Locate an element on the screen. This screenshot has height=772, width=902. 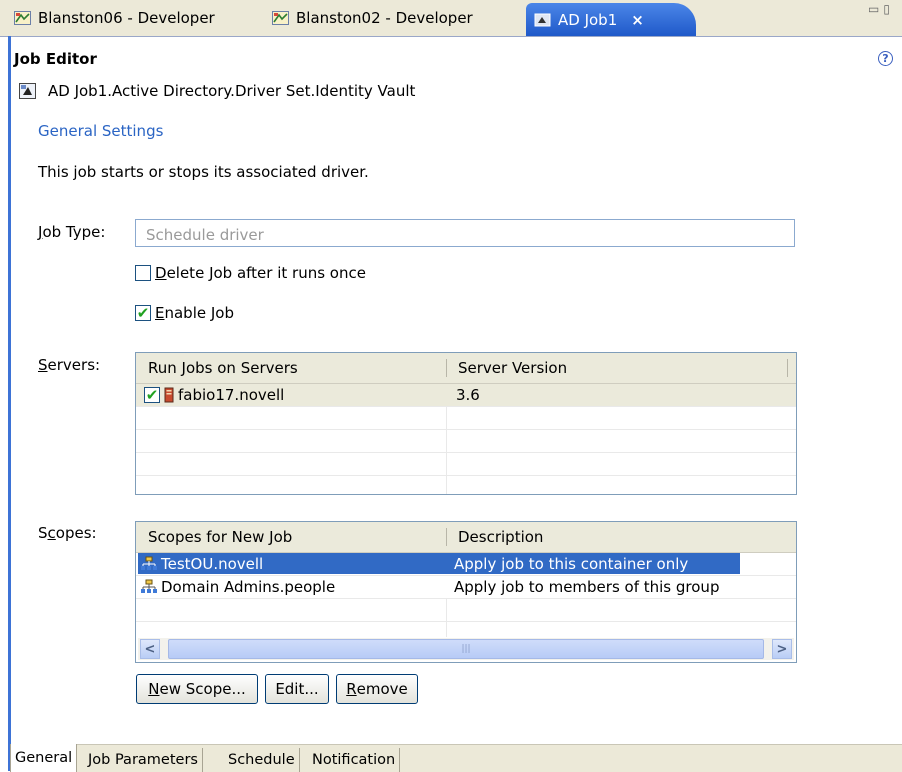
tab-ad-job1: AD Job1 × is located at coordinates (611, 19).